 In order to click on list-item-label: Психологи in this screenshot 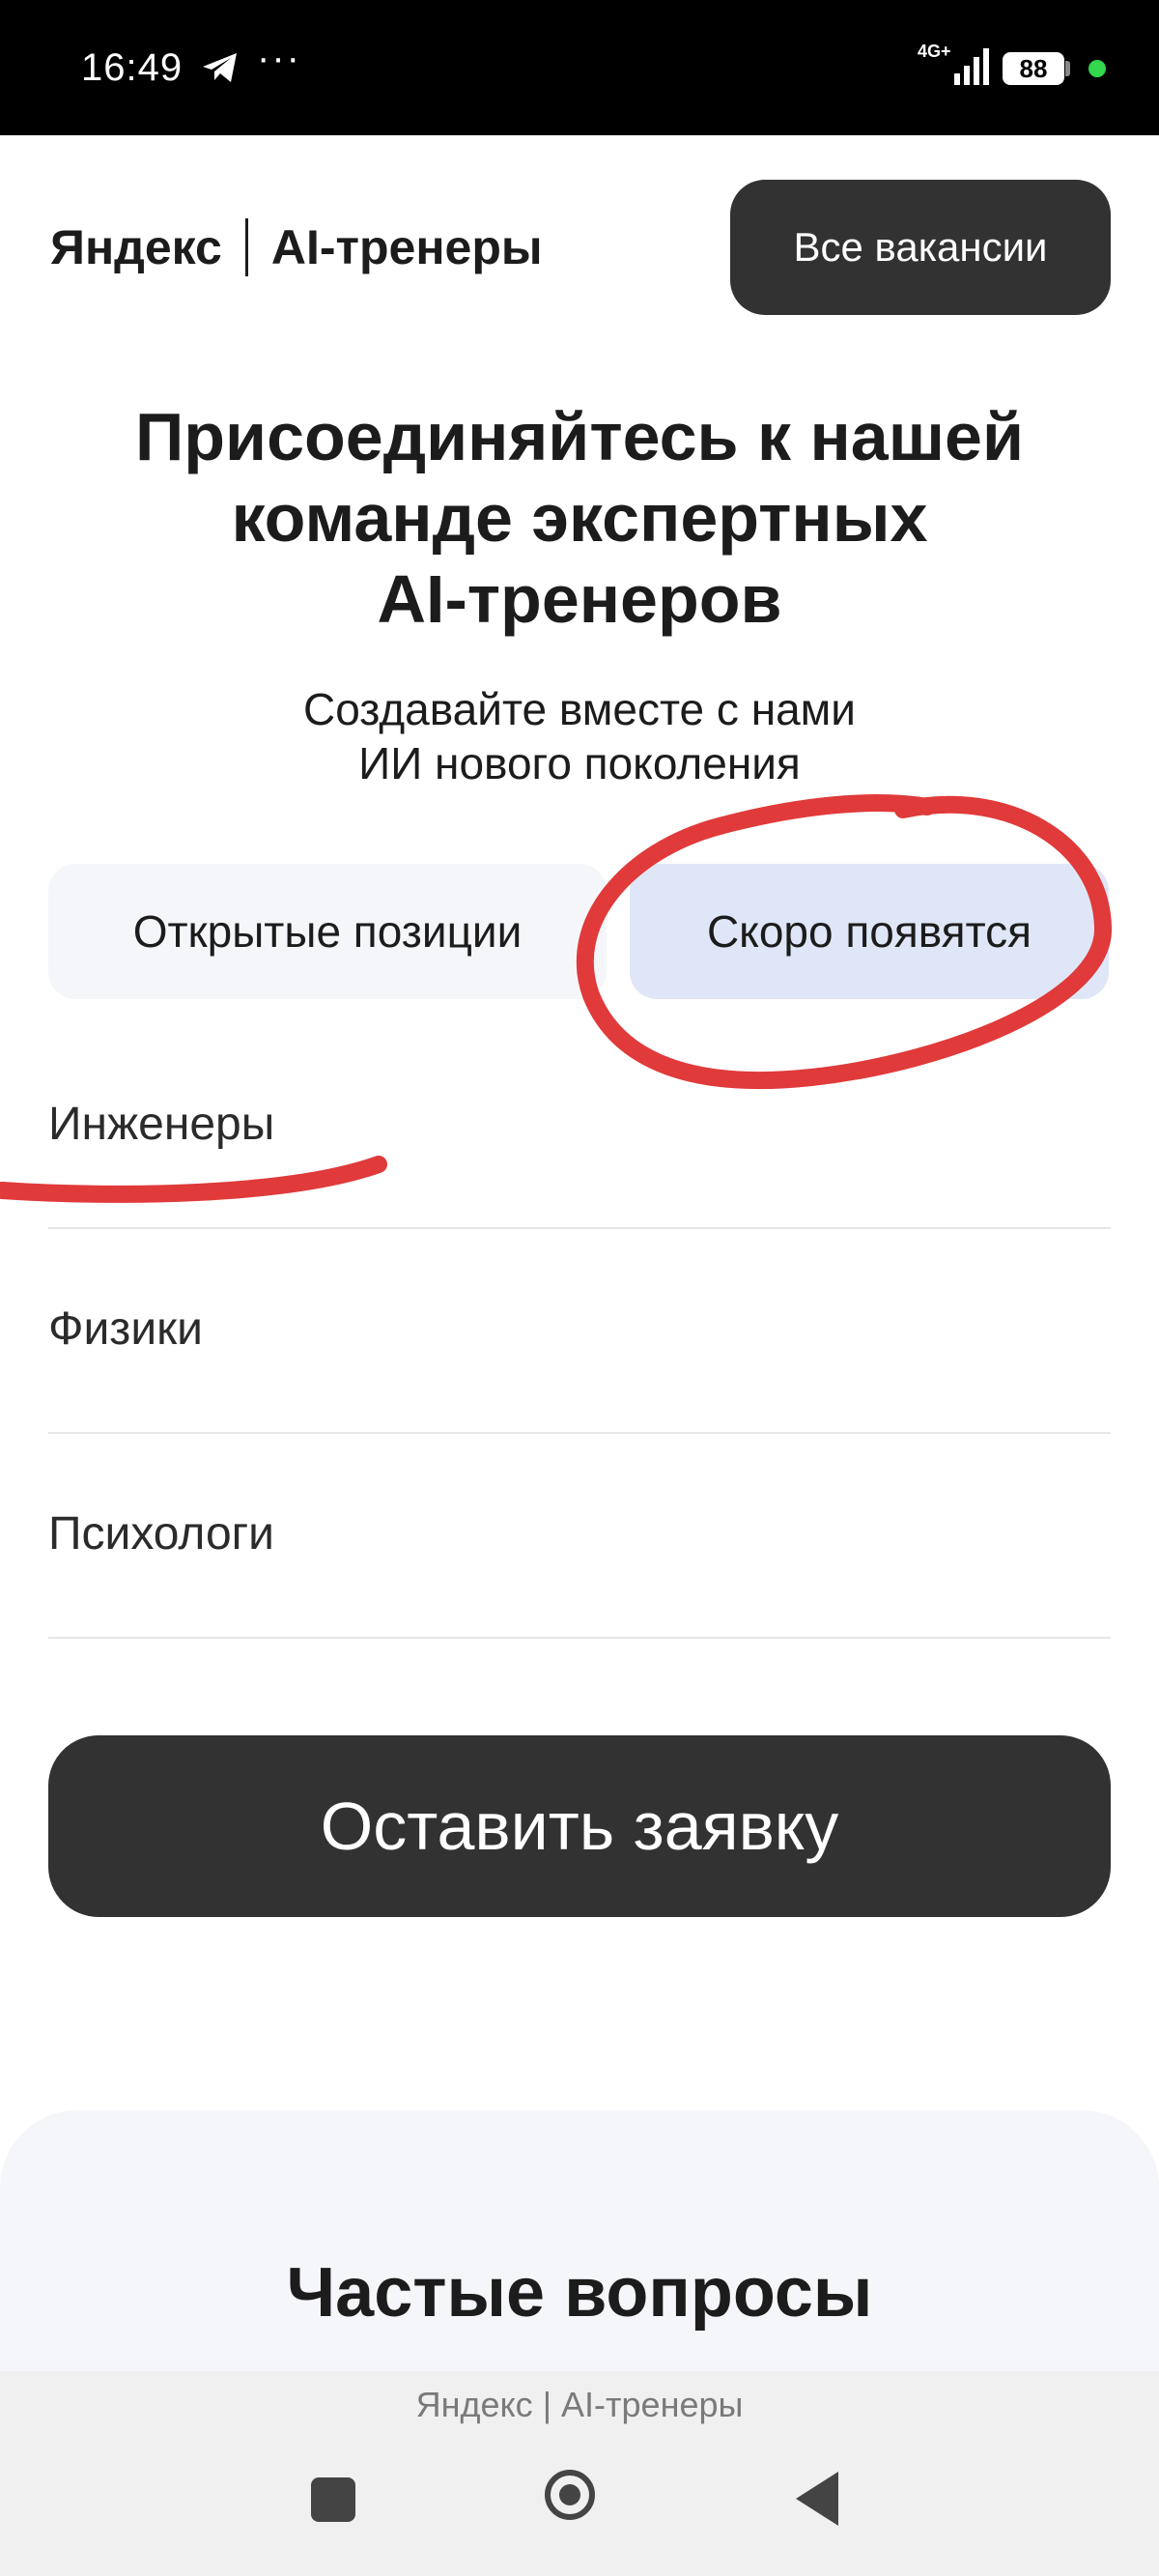, I will do `click(161, 1534)`.